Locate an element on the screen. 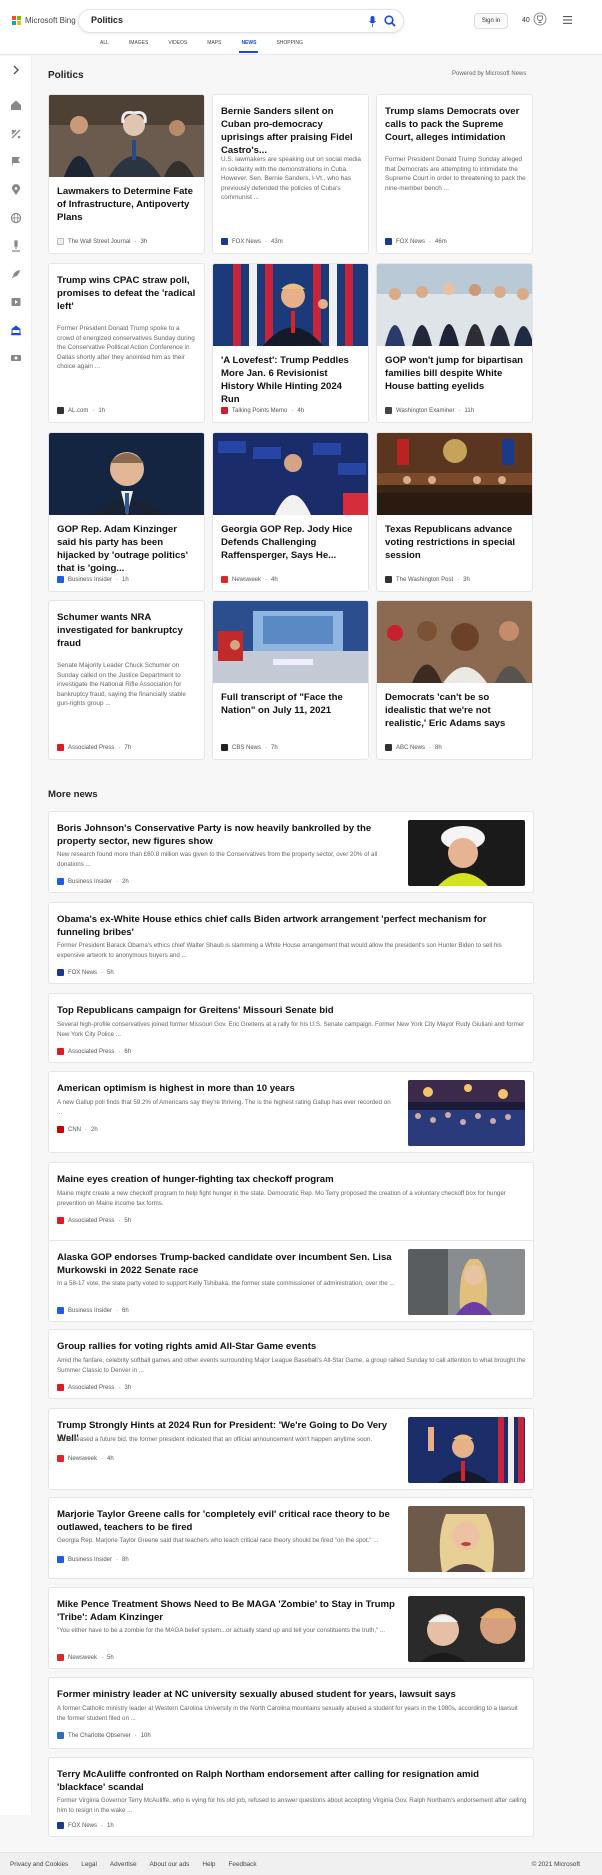 Image resolution: width=602 pixels, height=1875 pixels. cnn-logo-icon is located at coordinates (60, 1129).